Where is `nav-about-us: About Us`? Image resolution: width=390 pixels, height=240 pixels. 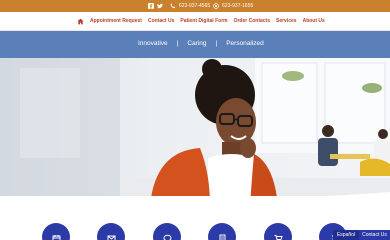
nav-about-us: About Us is located at coordinates (314, 21).